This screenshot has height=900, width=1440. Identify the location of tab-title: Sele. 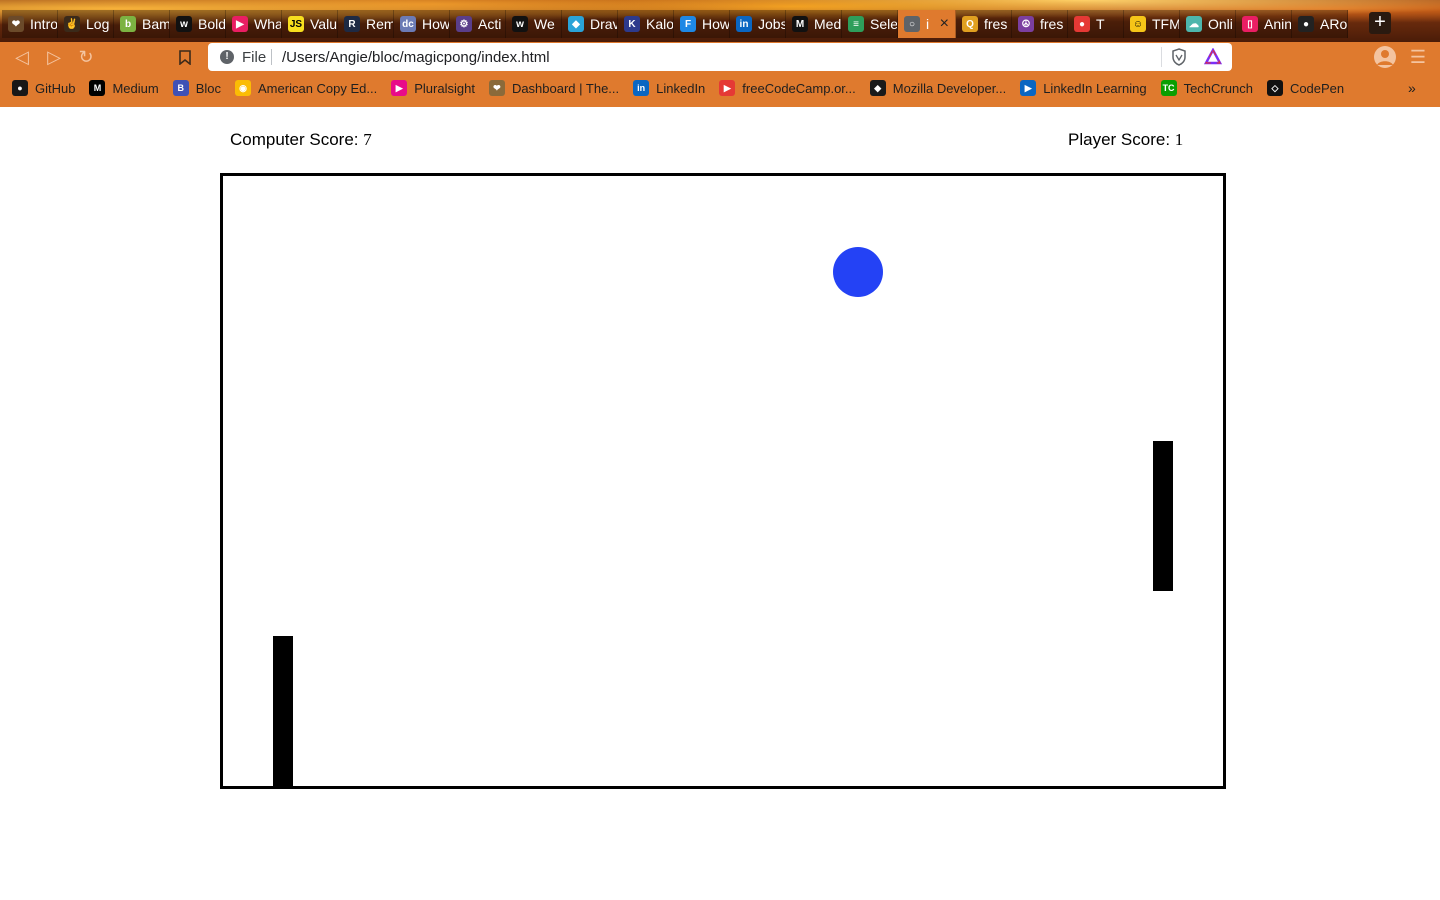
(883, 24).